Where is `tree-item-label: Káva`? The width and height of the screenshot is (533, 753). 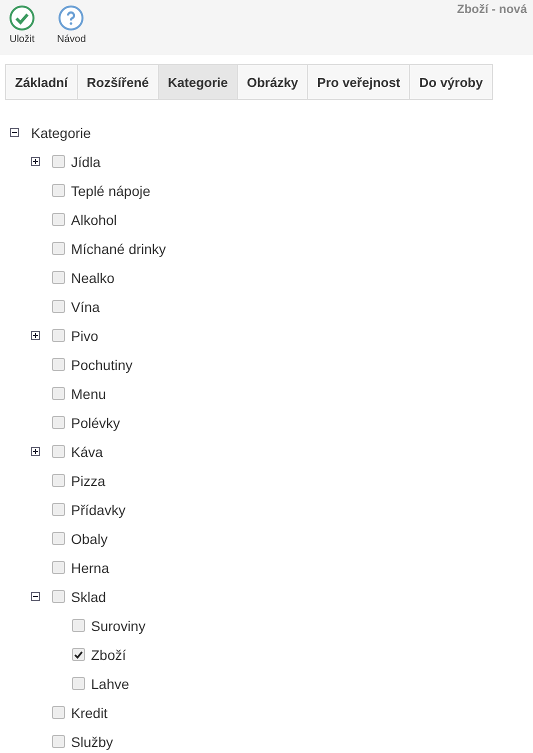 tree-item-label: Káva is located at coordinates (87, 452).